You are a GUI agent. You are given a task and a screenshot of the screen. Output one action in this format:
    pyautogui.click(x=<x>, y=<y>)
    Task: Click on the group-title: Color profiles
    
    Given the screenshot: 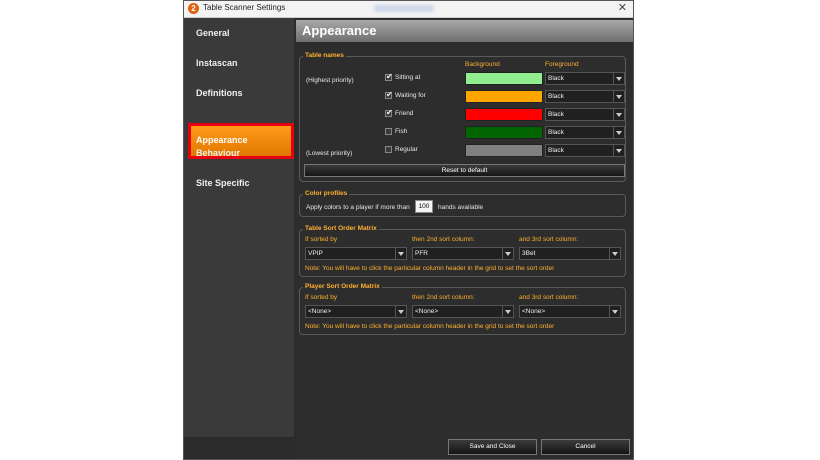 What is the action you would take?
    pyautogui.click(x=326, y=193)
    